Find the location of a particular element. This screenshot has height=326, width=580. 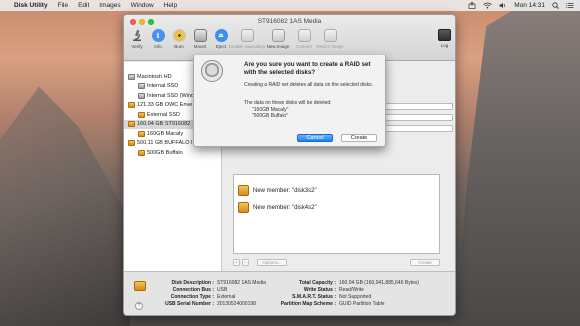

new-image-icon is located at coordinates (278, 35).